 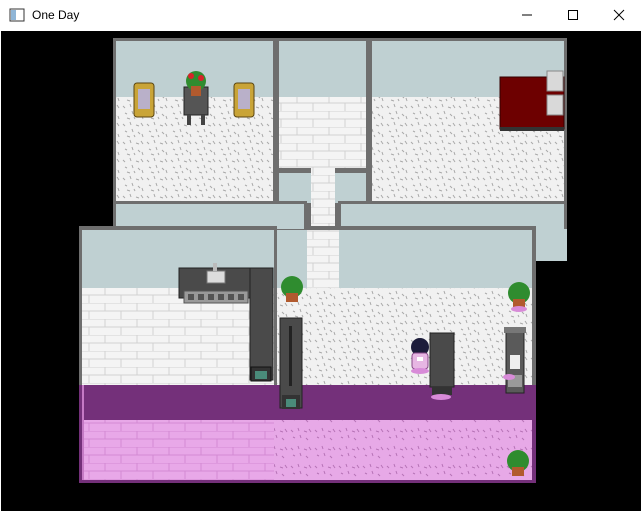 I want to click on close-icon, so click(x=619, y=15).